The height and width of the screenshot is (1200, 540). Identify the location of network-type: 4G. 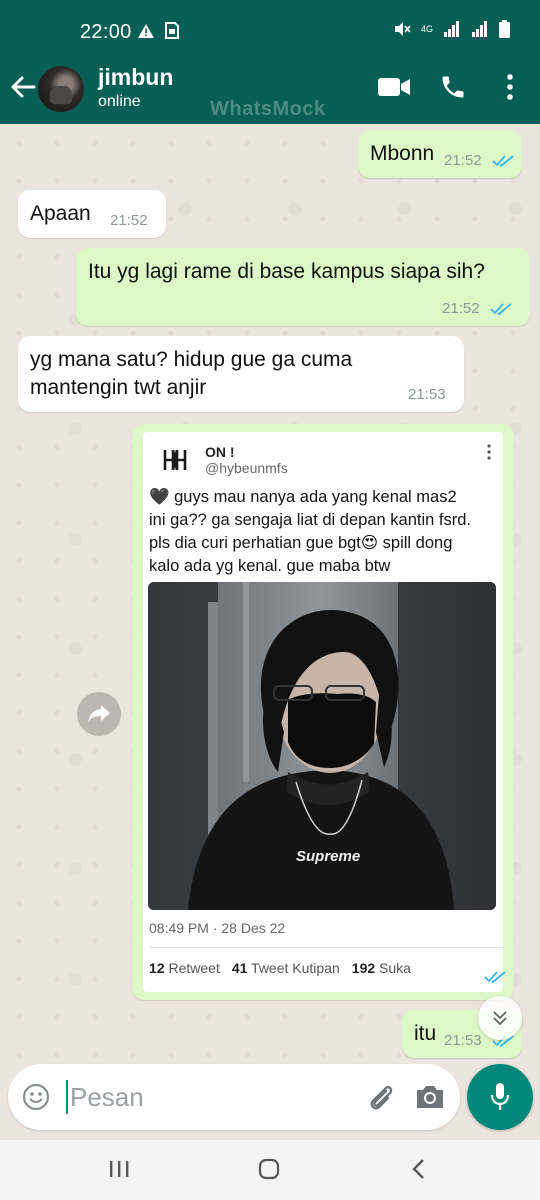
(426, 28).